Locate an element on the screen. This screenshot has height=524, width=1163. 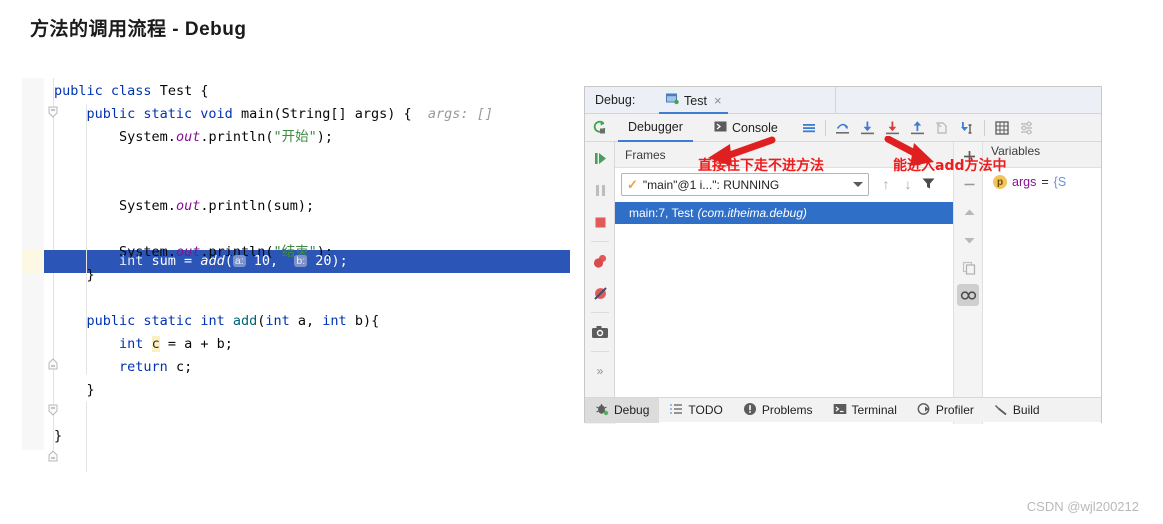
bottom-tab-todo-label: TODO is located at coordinates (705, 410).